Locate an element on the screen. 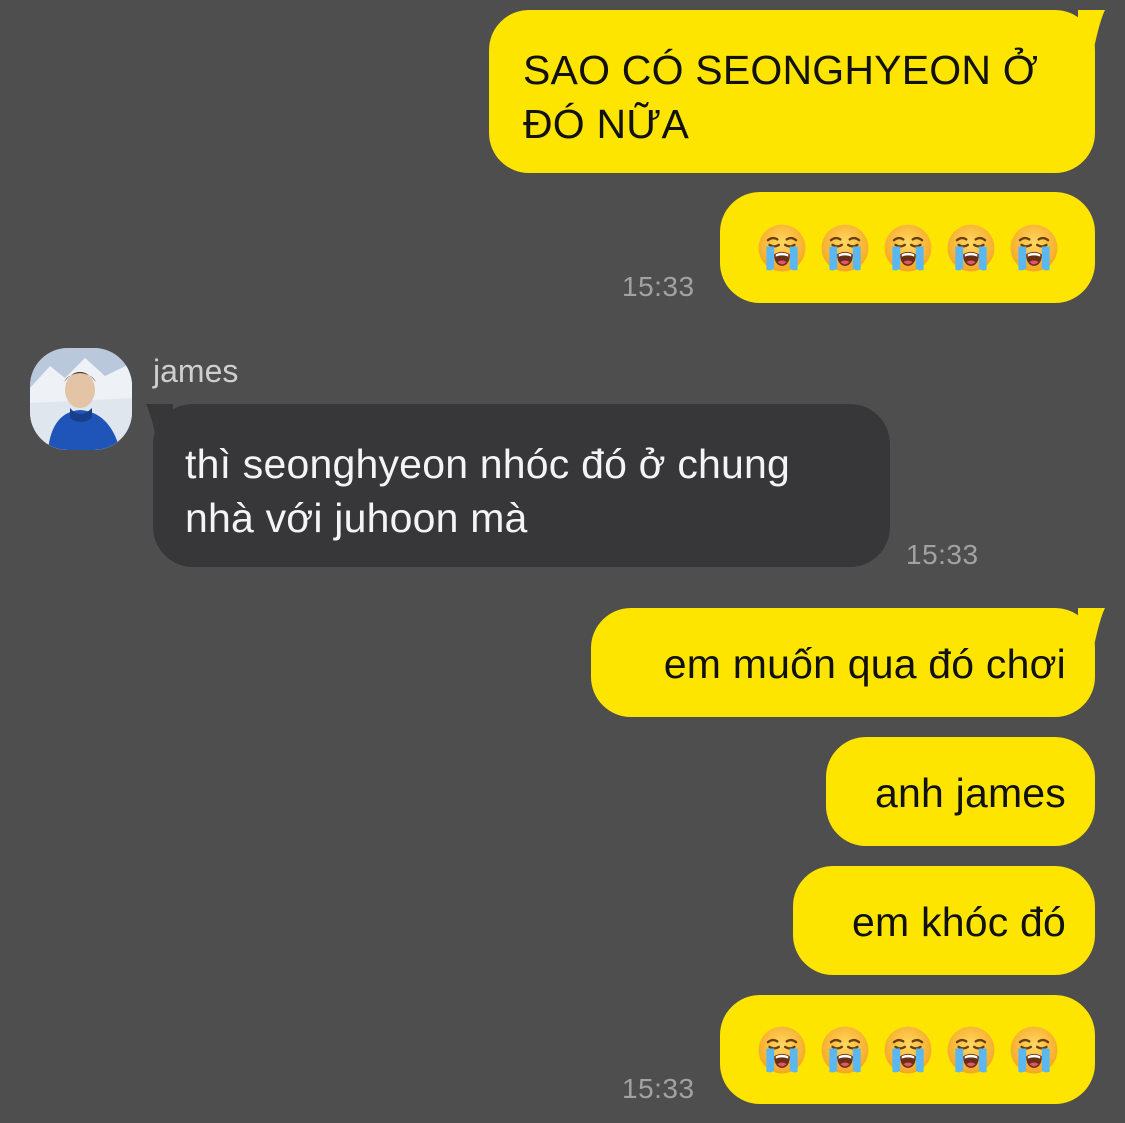  message-text-line: nhà với juhoon mà is located at coordinates (356, 518).